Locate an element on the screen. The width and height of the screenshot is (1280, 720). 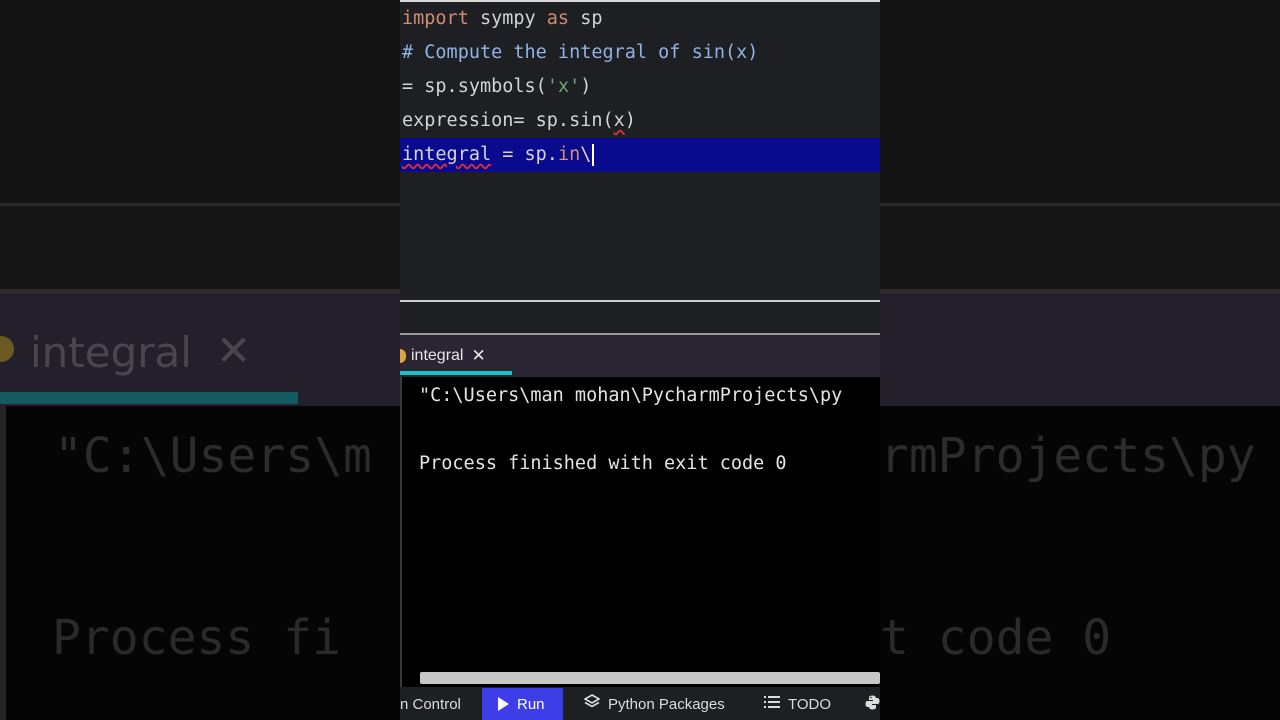
console-command-line: "C:\Users\man mohan\PycharmProjects\py is located at coordinates (631, 395).